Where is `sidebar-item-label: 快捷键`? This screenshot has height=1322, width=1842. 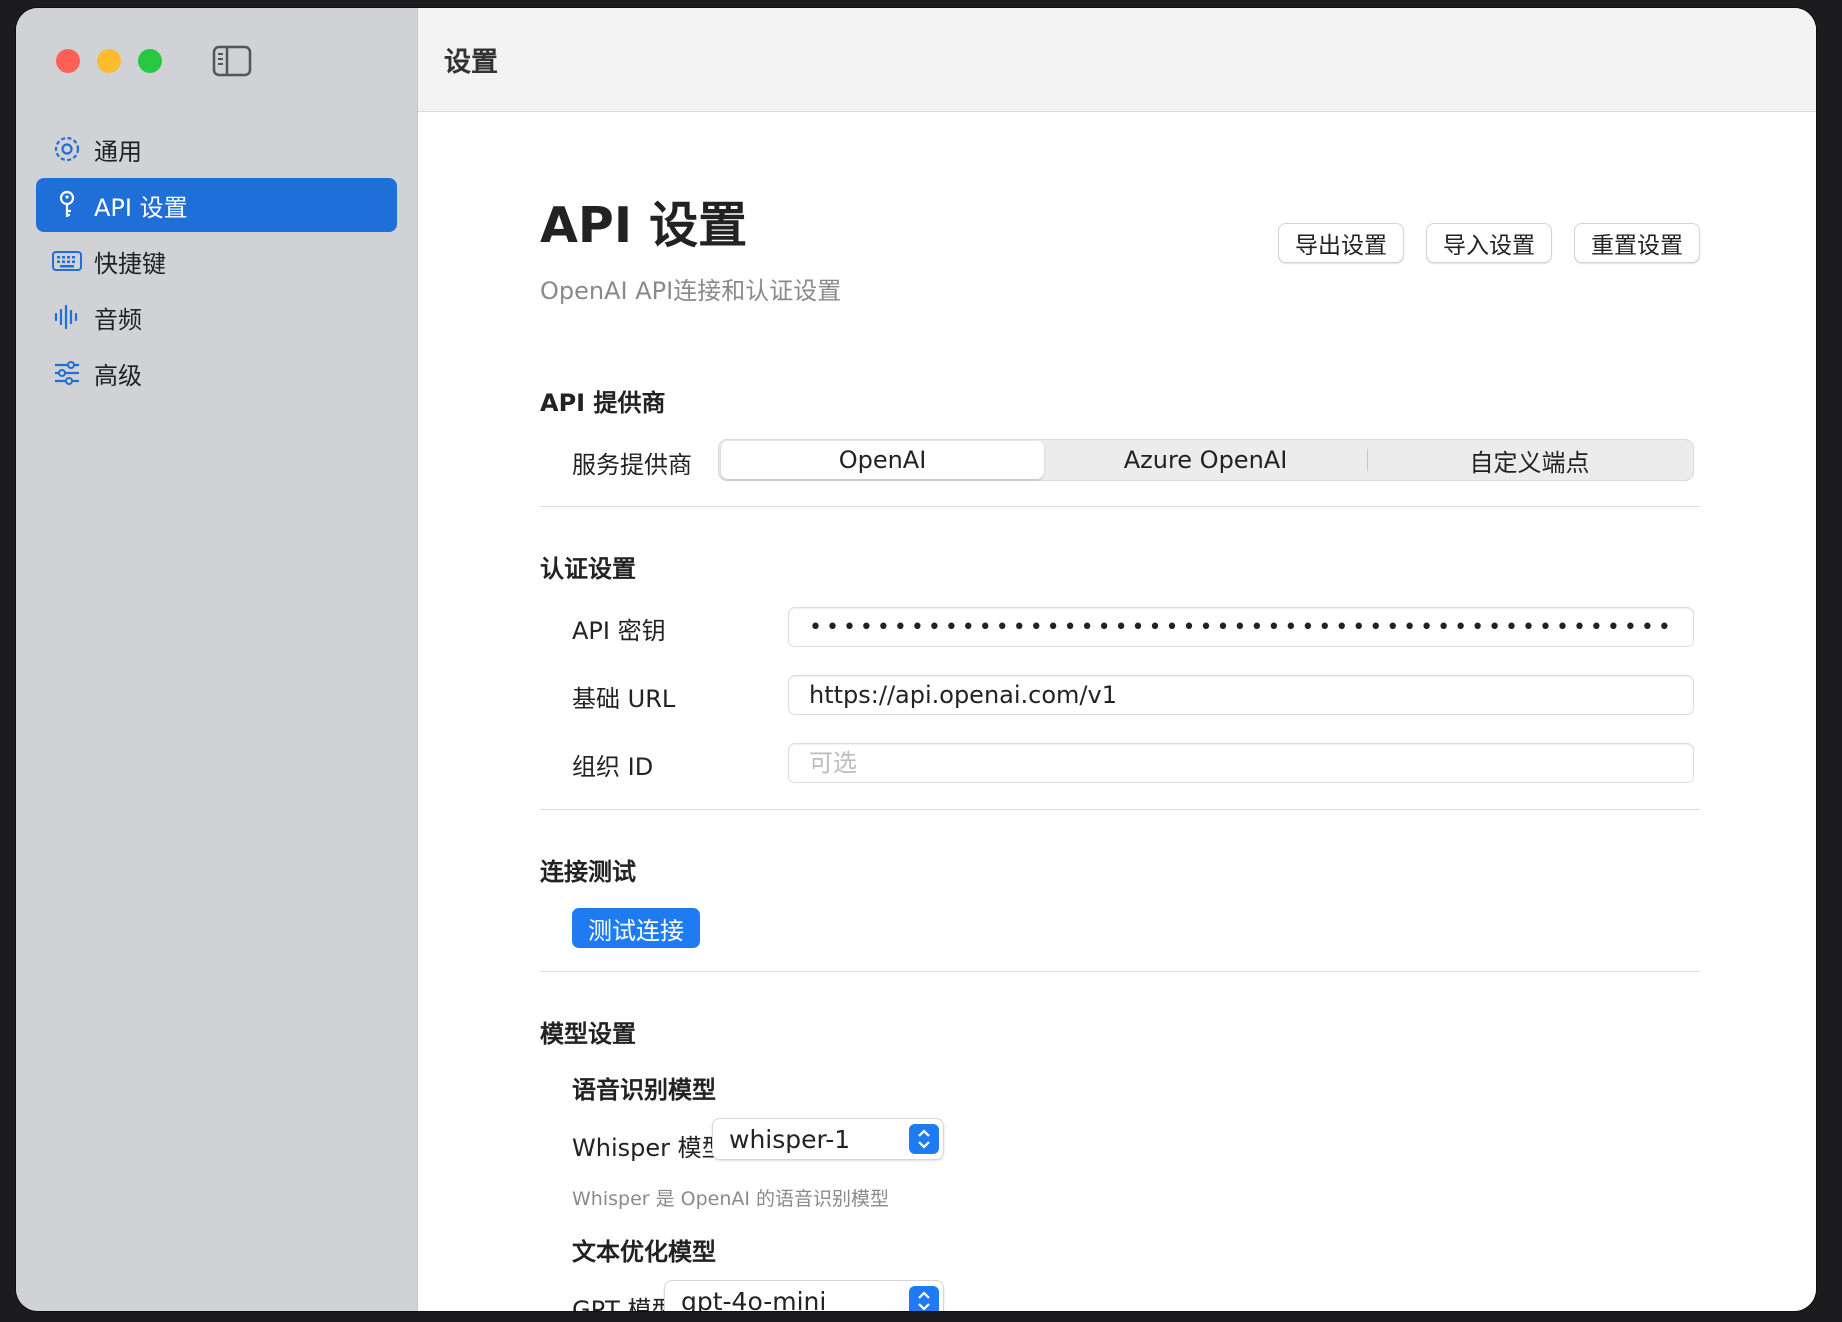 sidebar-item-label: 快捷键 is located at coordinates (130, 263).